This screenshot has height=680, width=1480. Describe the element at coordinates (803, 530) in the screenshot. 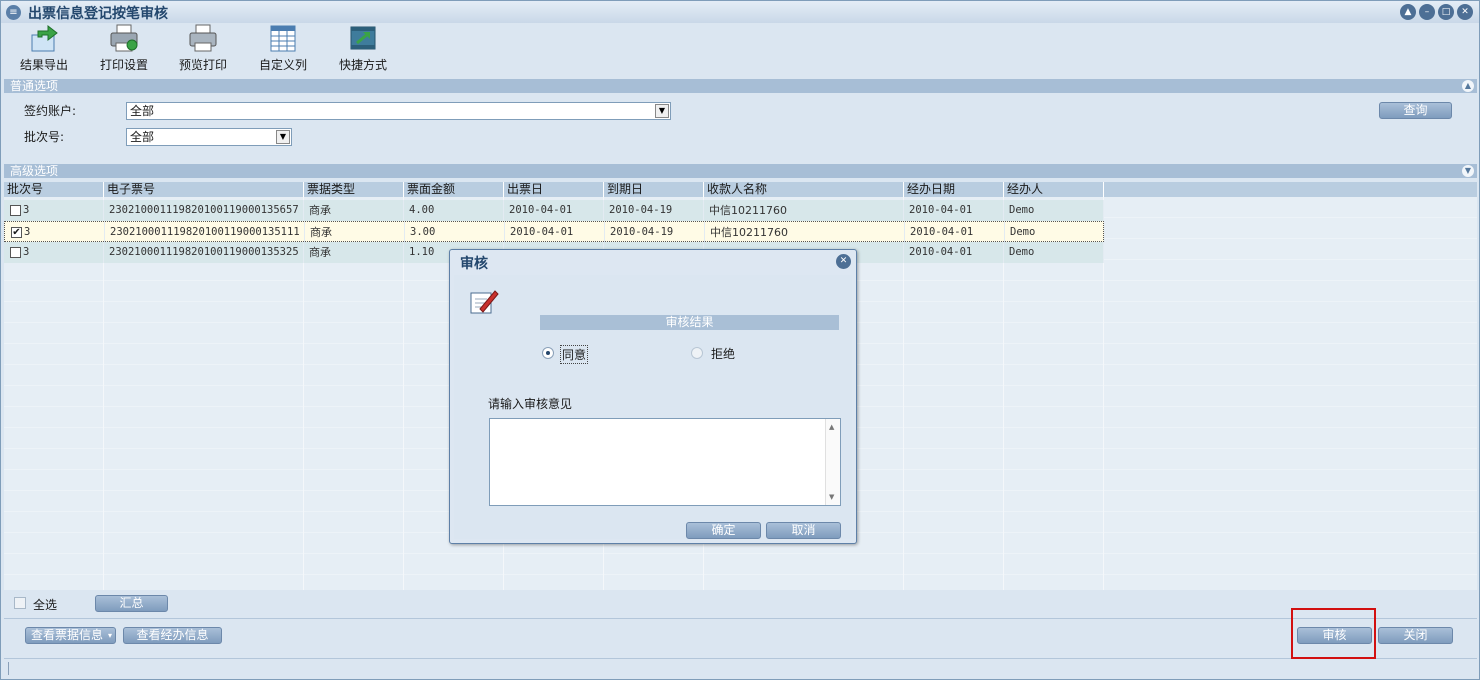

I see `cancel-button: 取消` at that location.